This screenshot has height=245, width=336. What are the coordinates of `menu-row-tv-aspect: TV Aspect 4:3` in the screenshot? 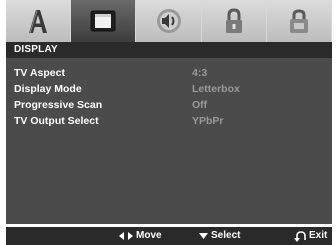 It's located at (169, 73).